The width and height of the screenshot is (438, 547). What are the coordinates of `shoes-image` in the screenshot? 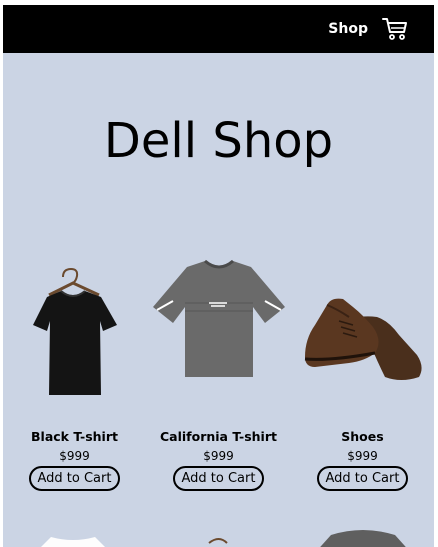 It's located at (363, 339).